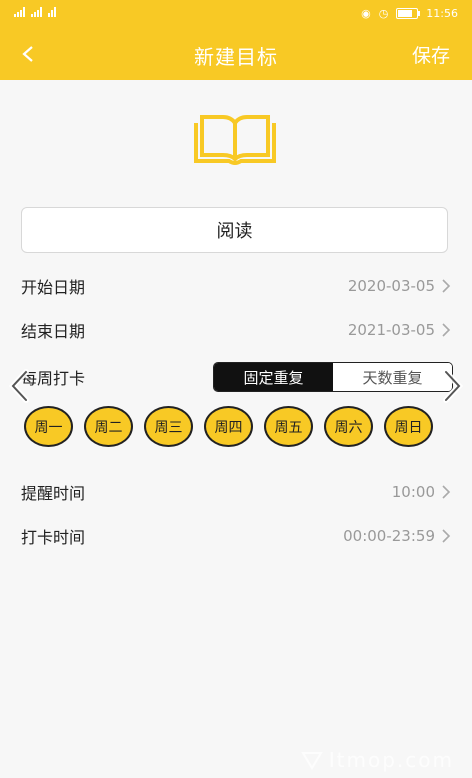  What do you see at coordinates (236, 536) in the screenshot?
I see `checkin-time-row: 打卡时间 00:00-23:59` at bounding box center [236, 536].